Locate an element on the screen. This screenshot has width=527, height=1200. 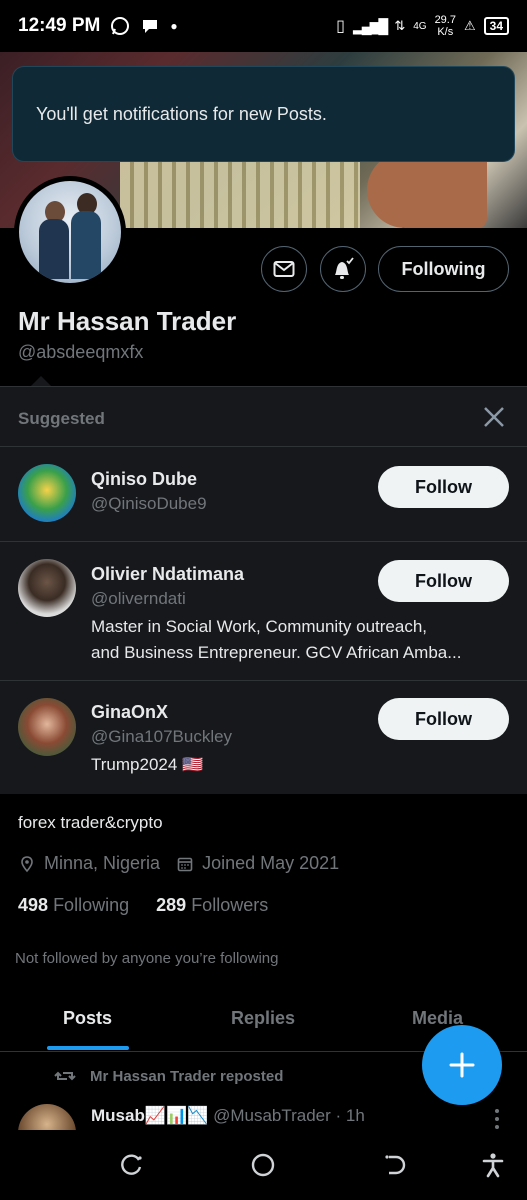
vibrate-icon: ▯ is located at coordinates (340, 26).